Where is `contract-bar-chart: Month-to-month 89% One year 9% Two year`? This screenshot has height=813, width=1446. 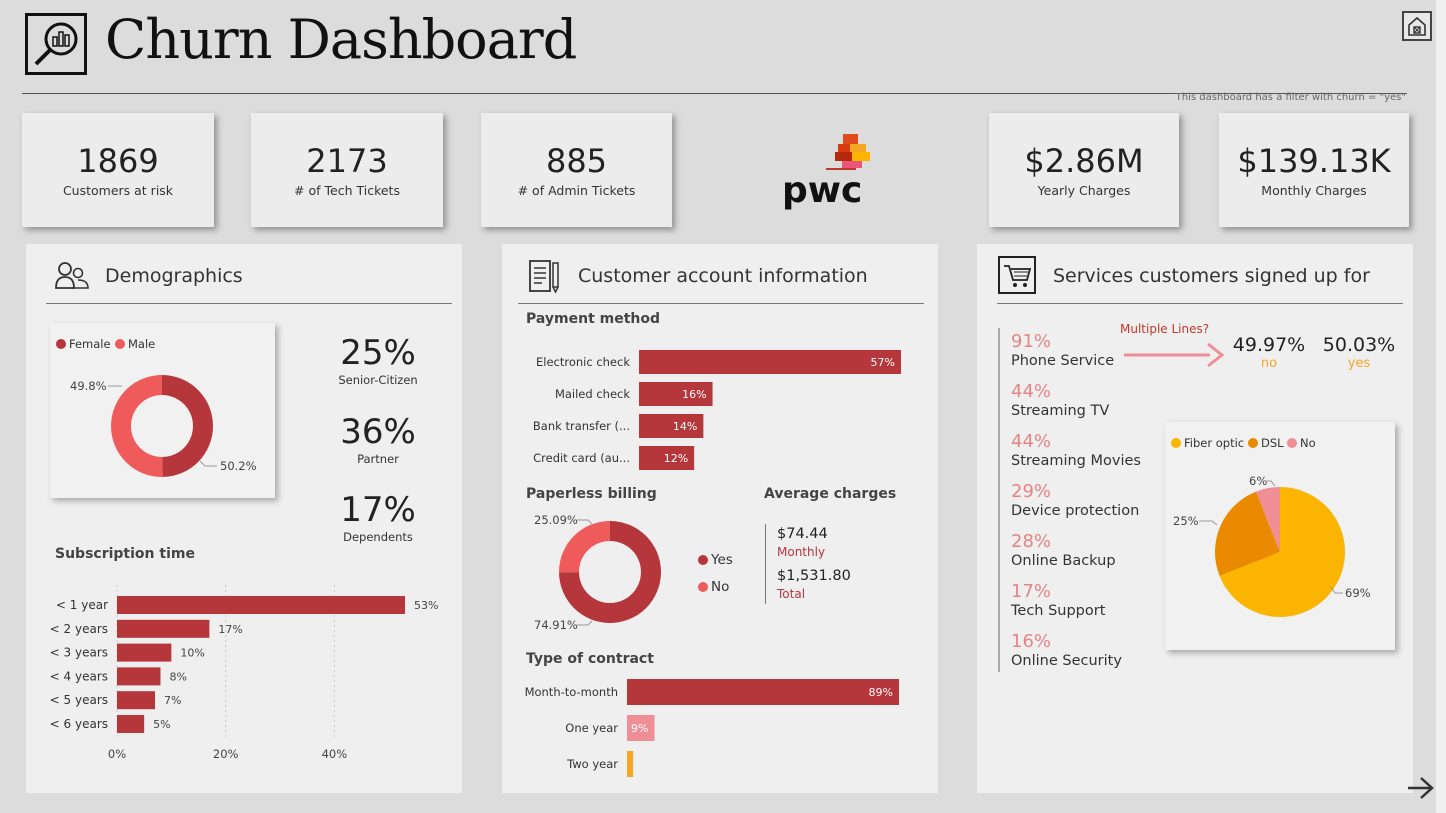 contract-bar-chart: Month-to-month 89% One year 9% Two year is located at coordinates (712, 728).